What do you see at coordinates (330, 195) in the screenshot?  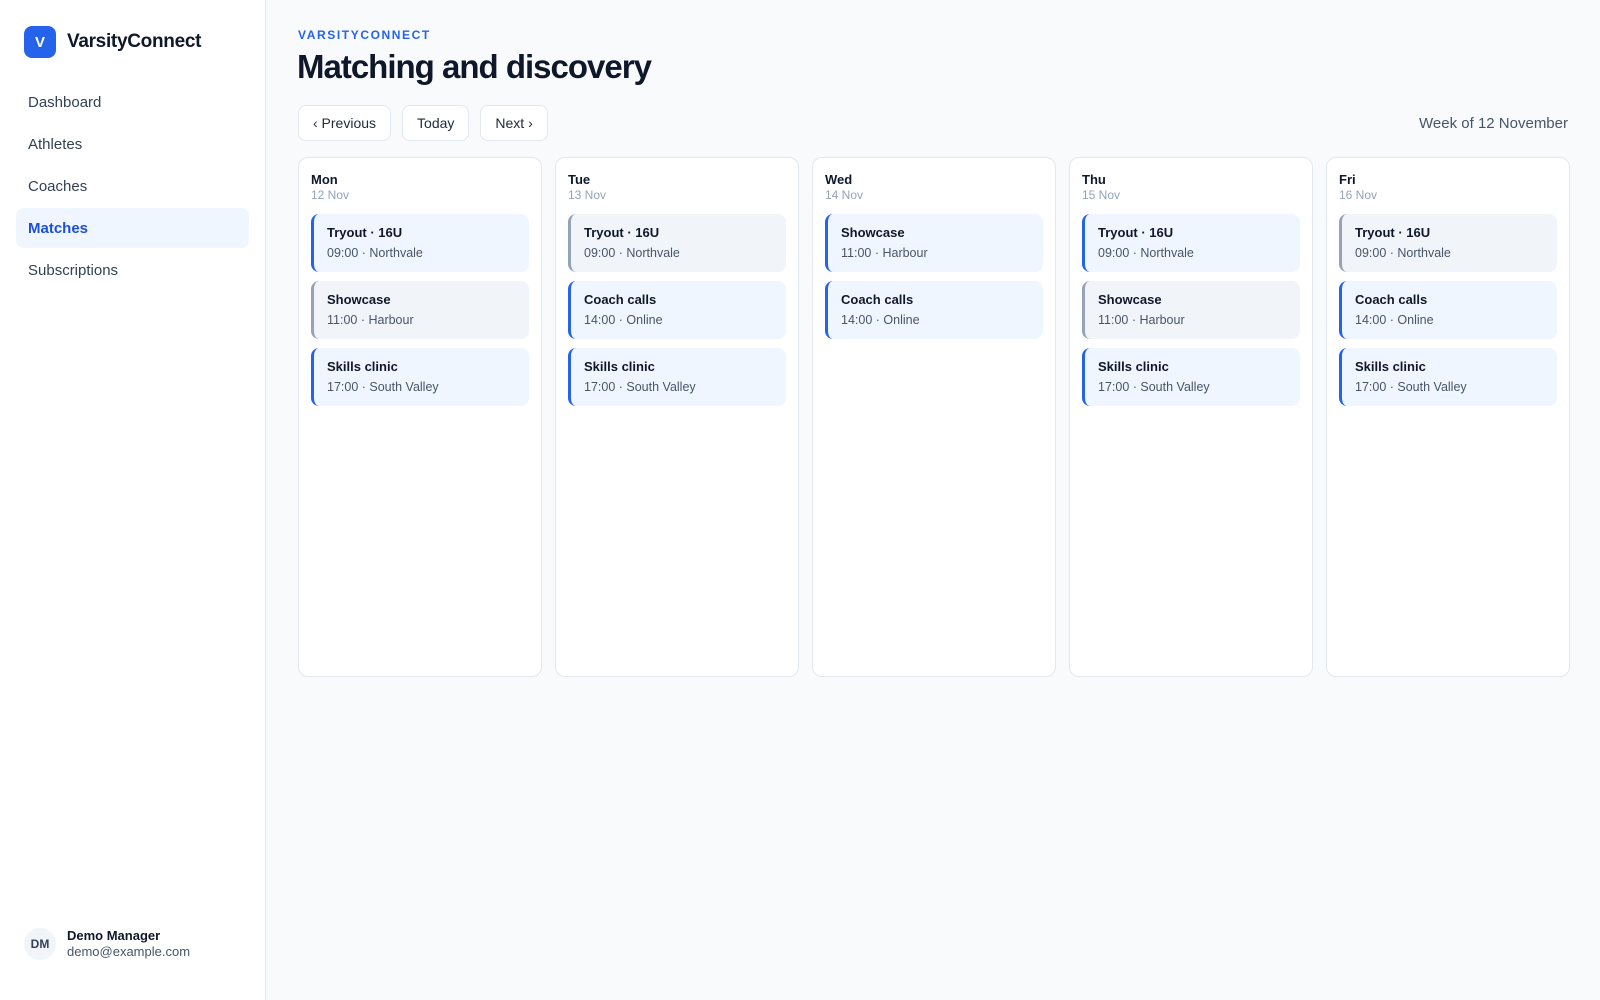 I see `day-date: 12 Nov` at bounding box center [330, 195].